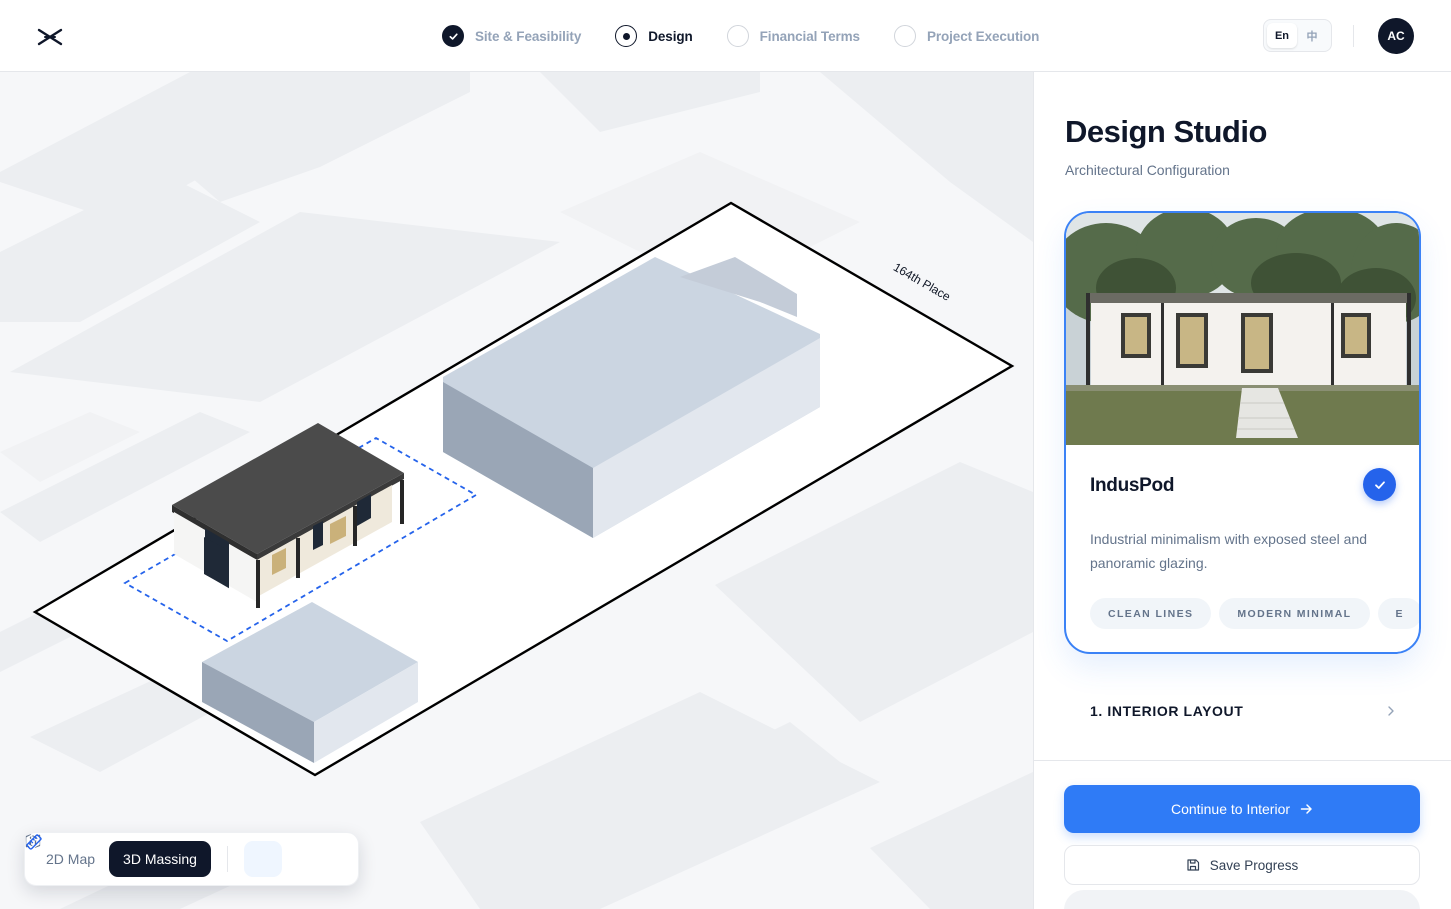  Describe the element at coordinates (160, 859) in the screenshot. I see `view-3d-label: 3D Massing` at that location.